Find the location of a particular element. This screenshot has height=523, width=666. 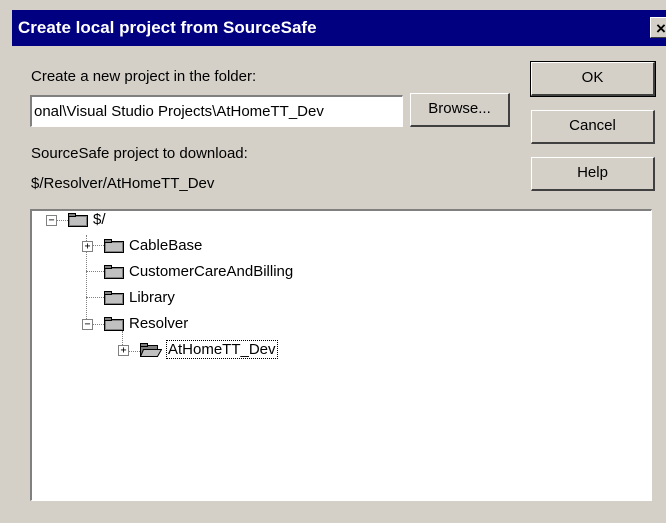

close-button: × is located at coordinates (658, 27).